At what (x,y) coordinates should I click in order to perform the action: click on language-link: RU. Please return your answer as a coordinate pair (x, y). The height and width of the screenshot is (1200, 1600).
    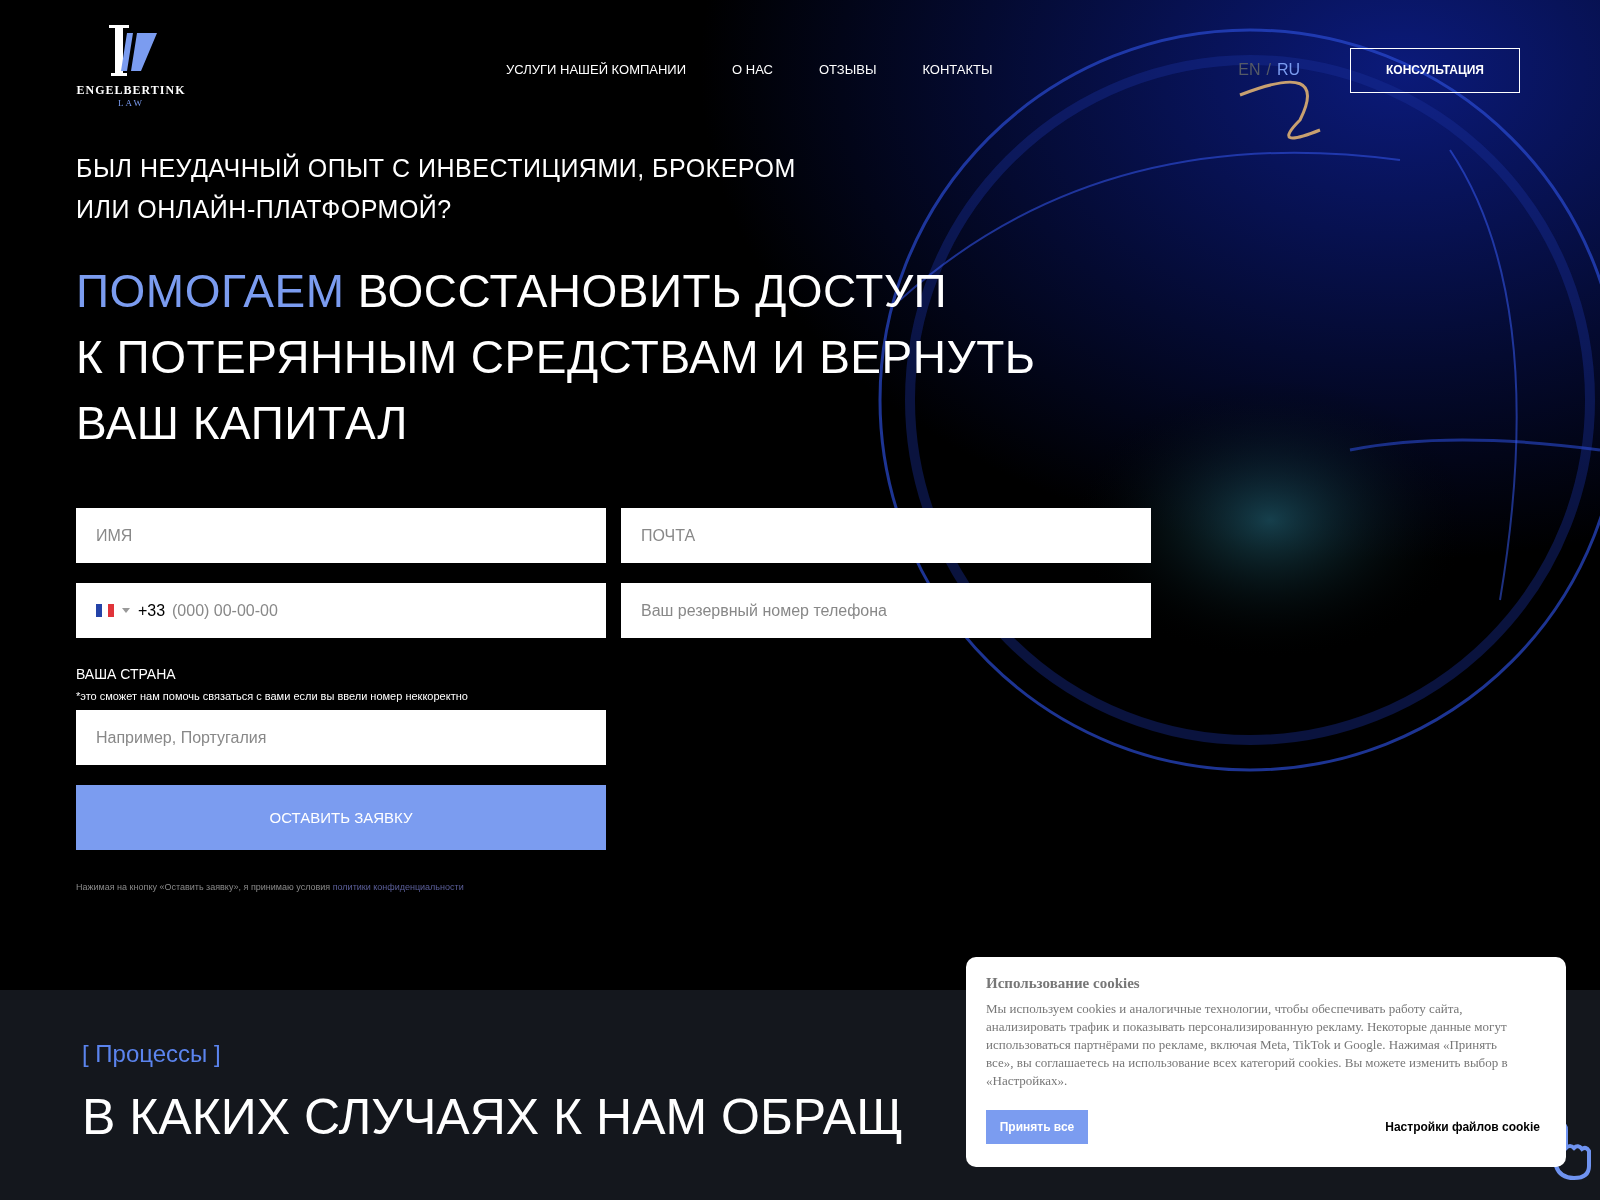
    Looking at the image, I should click on (1288, 70).